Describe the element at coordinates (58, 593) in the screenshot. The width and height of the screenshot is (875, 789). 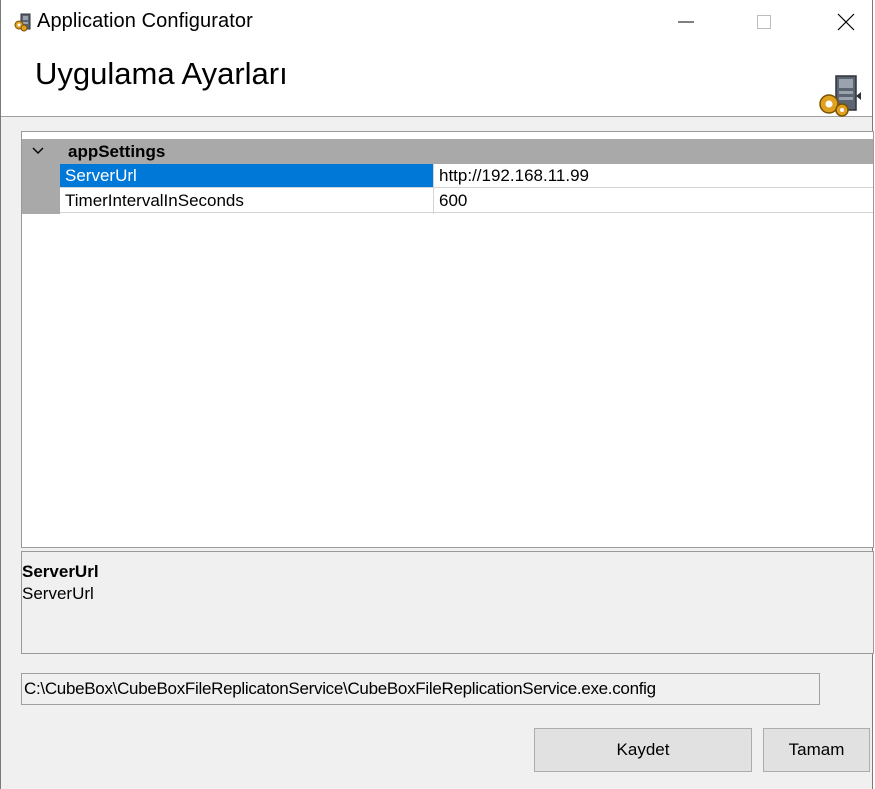
I see `description-text: ServerUrl` at that location.